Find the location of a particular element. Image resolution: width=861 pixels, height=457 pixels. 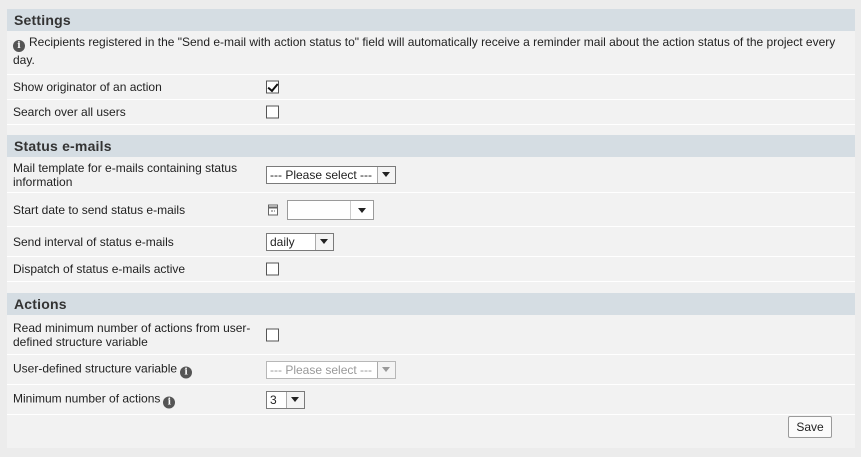

dispatch-active-label: Dispatch of status e-mails active is located at coordinates (99, 269).